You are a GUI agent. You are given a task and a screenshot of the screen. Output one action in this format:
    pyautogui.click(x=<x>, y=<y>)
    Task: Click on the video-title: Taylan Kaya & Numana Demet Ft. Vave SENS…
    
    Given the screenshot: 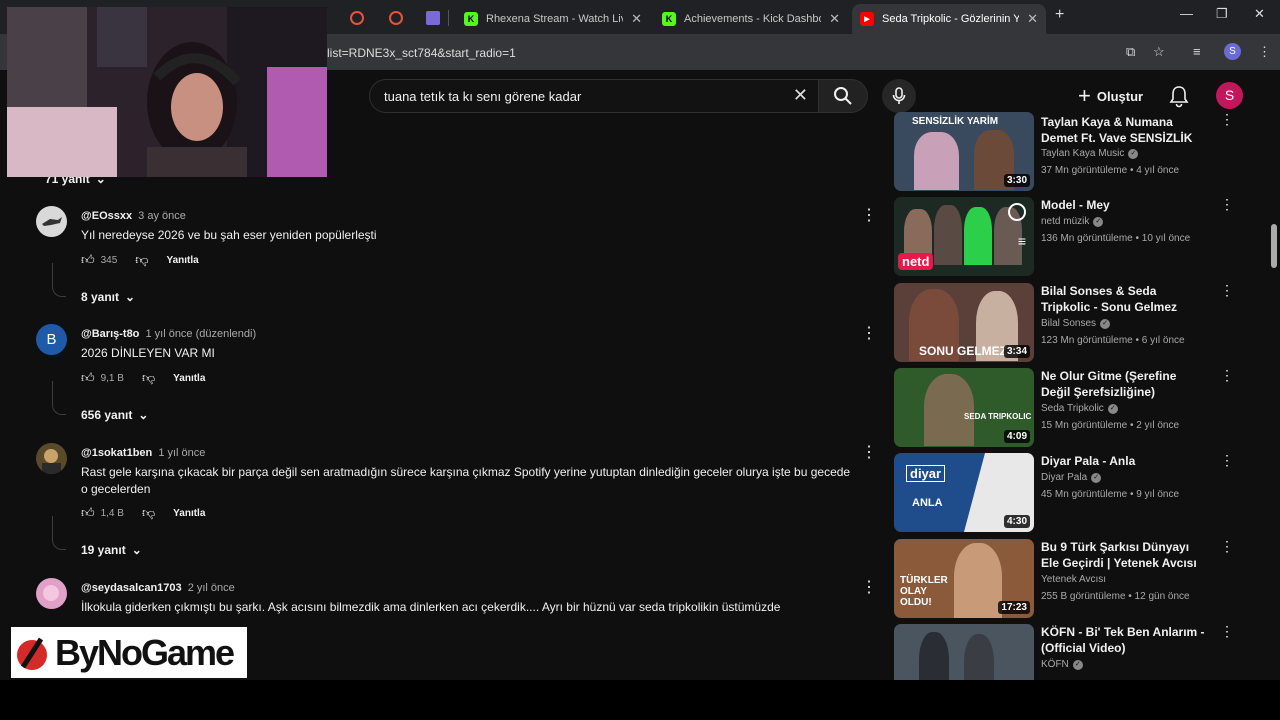 What is the action you would take?
    pyautogui.click(x=1125, y=130)
    